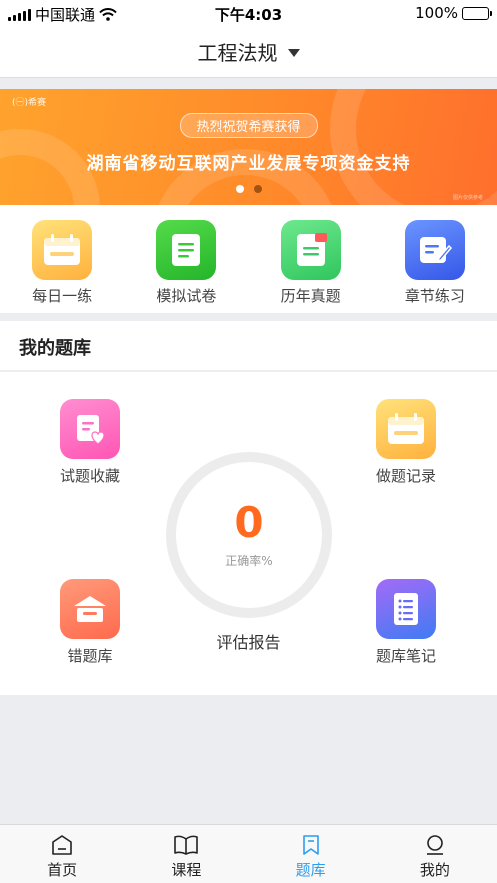 Image resolution: width=497 pixels, height=883 pixels. I want to click on tab-home: 首页, so click(62, 854).